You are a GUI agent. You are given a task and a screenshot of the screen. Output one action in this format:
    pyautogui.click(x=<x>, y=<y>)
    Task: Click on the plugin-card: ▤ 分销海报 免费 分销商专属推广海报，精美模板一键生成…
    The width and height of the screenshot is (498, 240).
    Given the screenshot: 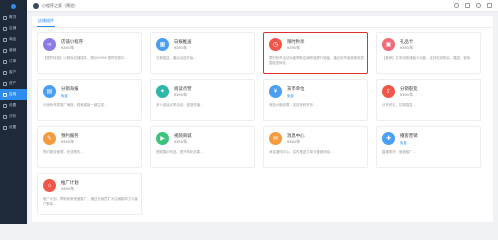 What is the action you would take?
    pyautogui.click(x=89, y=100)
    